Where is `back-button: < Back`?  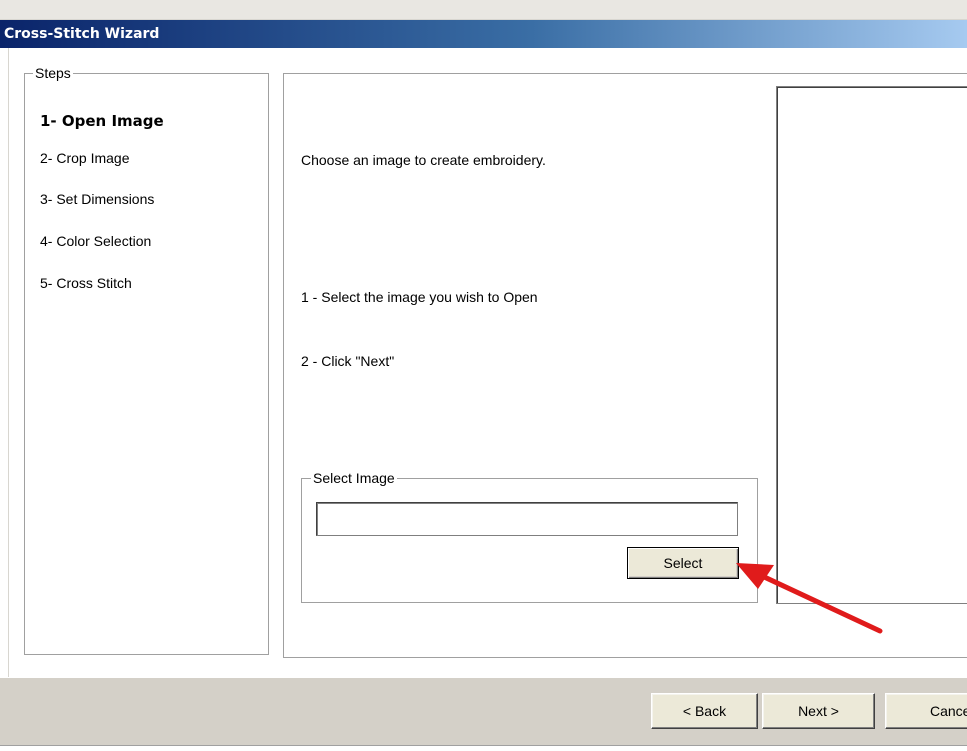 back-button: < Back is located at coordinates (704, 711).